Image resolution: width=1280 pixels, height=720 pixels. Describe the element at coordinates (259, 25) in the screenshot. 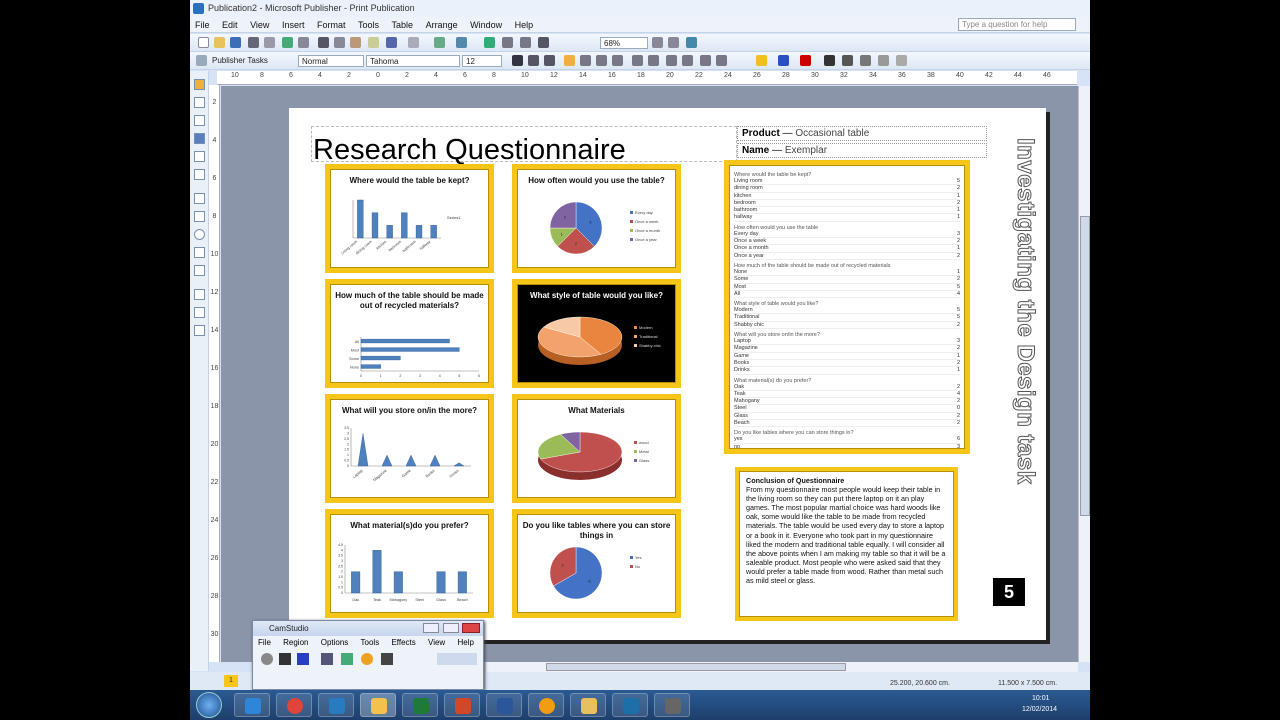

I see `menu-view: View` at that location.